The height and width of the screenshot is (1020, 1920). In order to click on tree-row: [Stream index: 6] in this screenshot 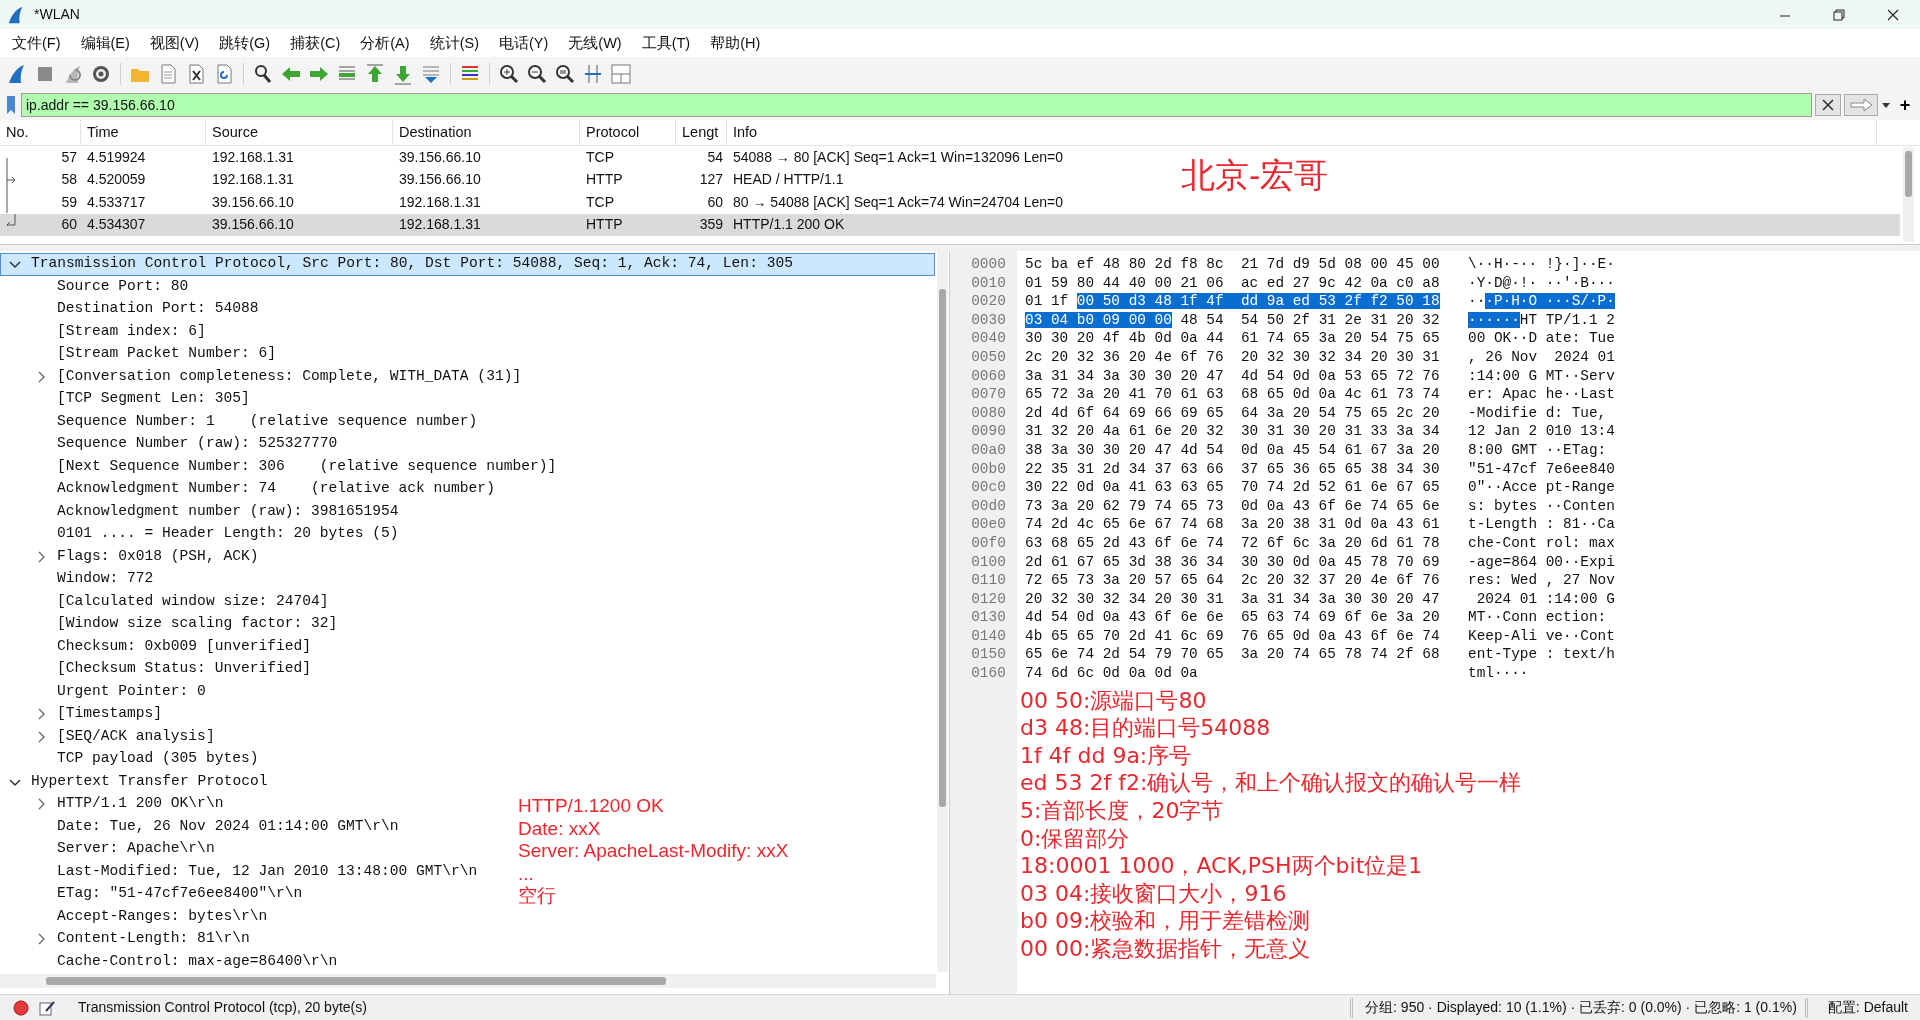, I will do `click(103, 331)`.